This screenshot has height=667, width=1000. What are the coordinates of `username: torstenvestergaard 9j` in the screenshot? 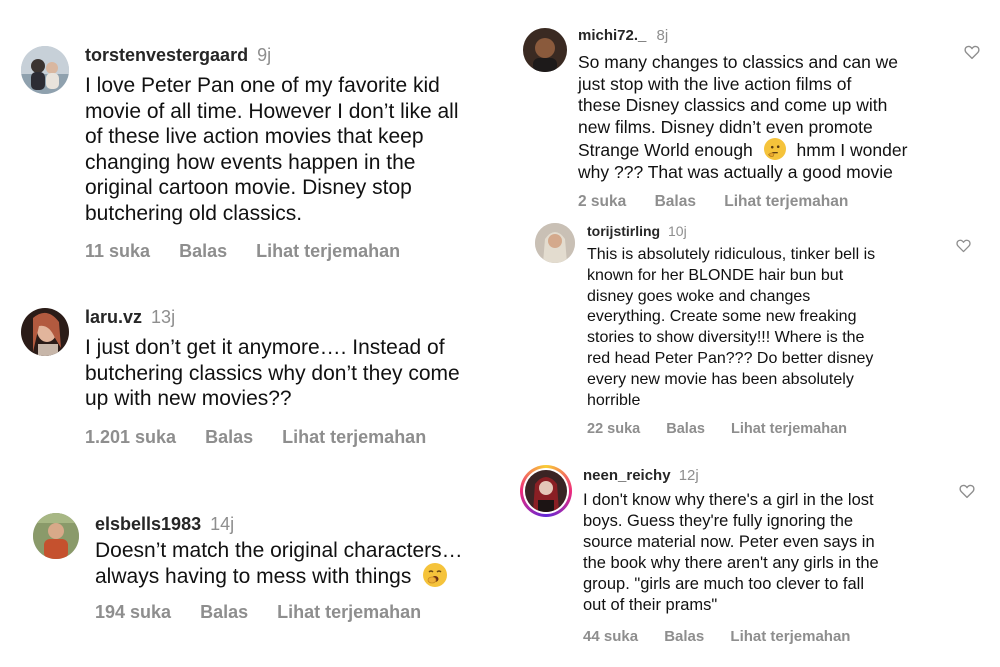 It's located at (178, 55).